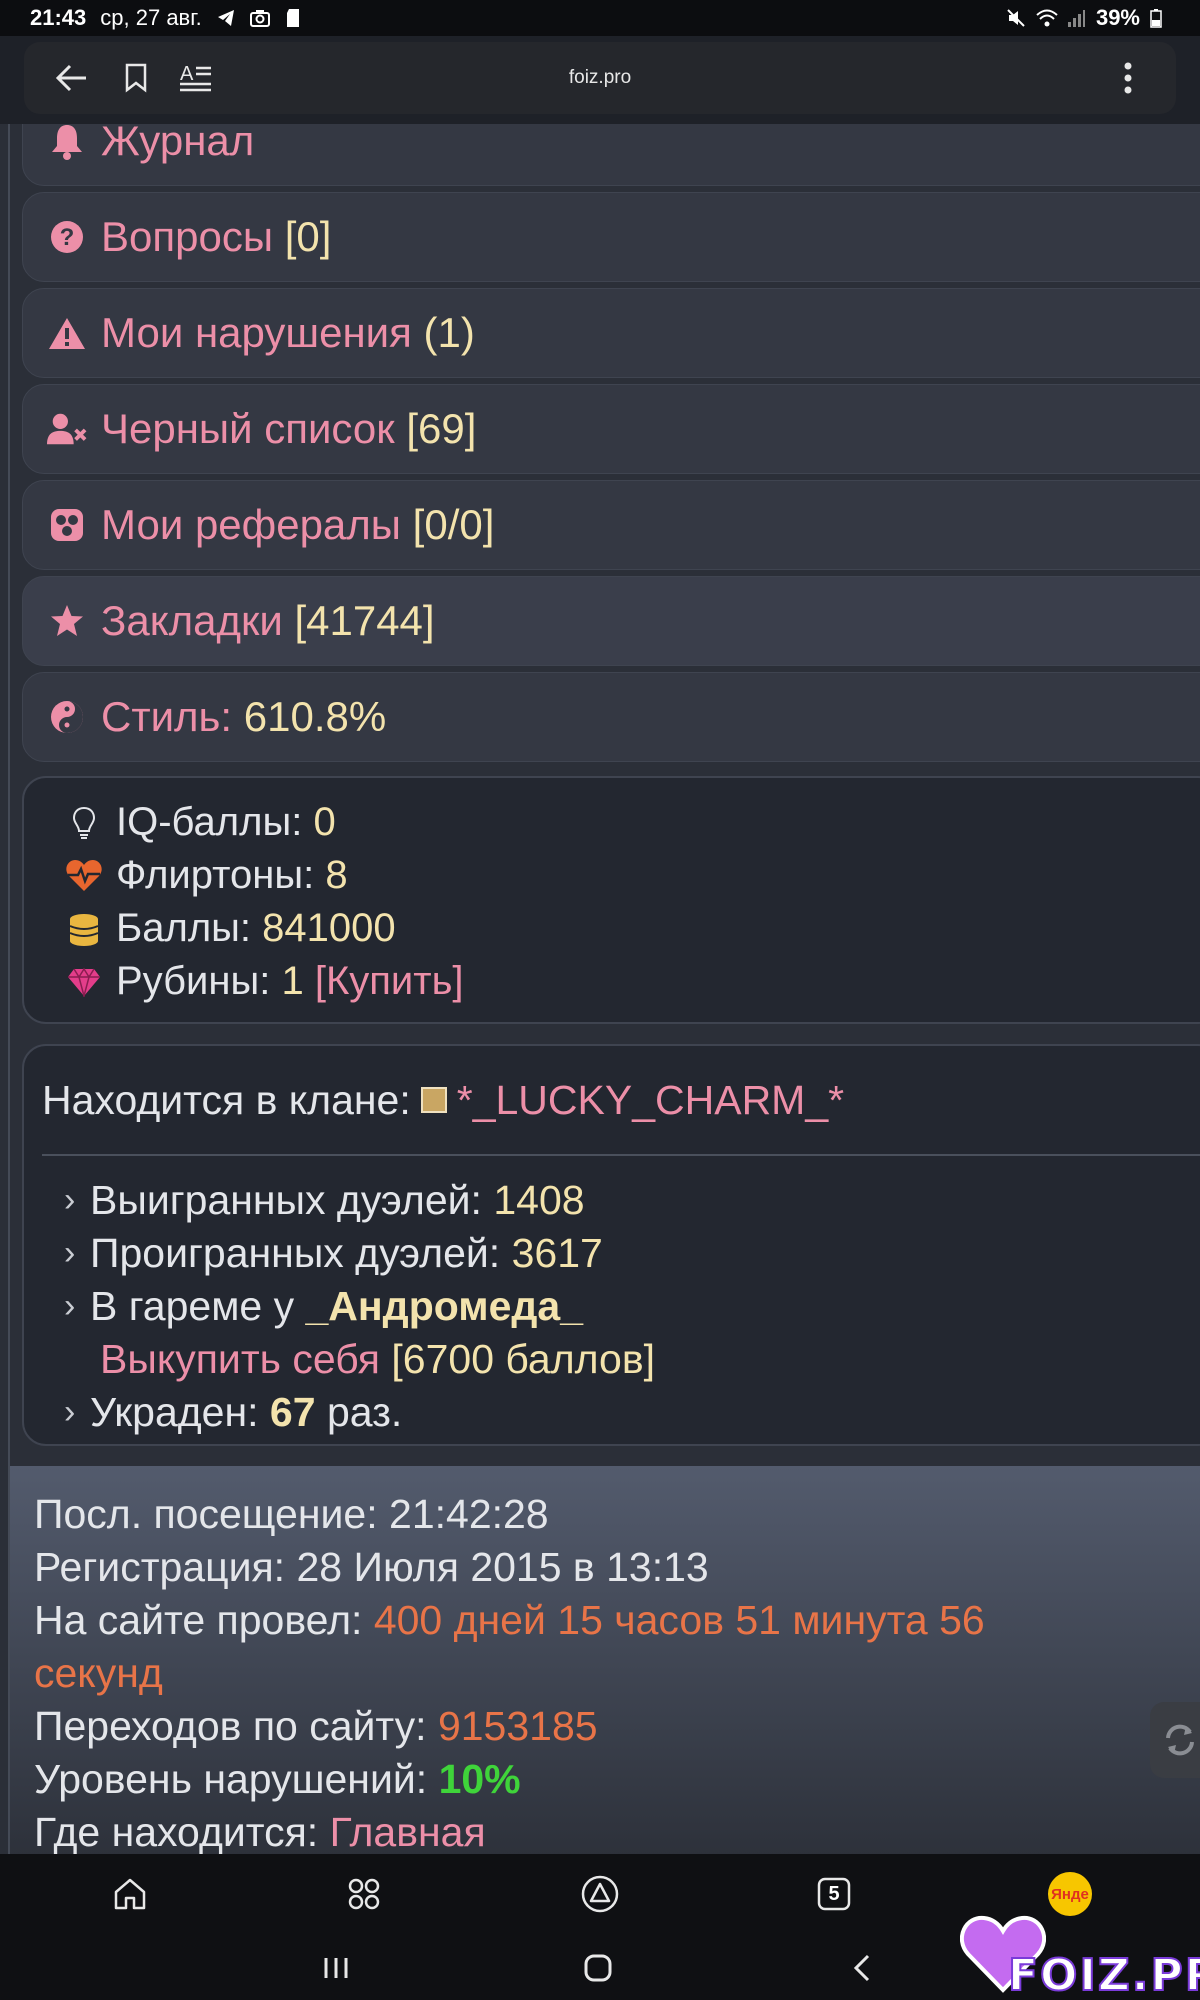 This screenshot has height=2000, width=1200. What do you see at coordinates (174, 1412) in the screenshot?
I see `stolen-label: Украден:` at bounding box center [174, 1412].